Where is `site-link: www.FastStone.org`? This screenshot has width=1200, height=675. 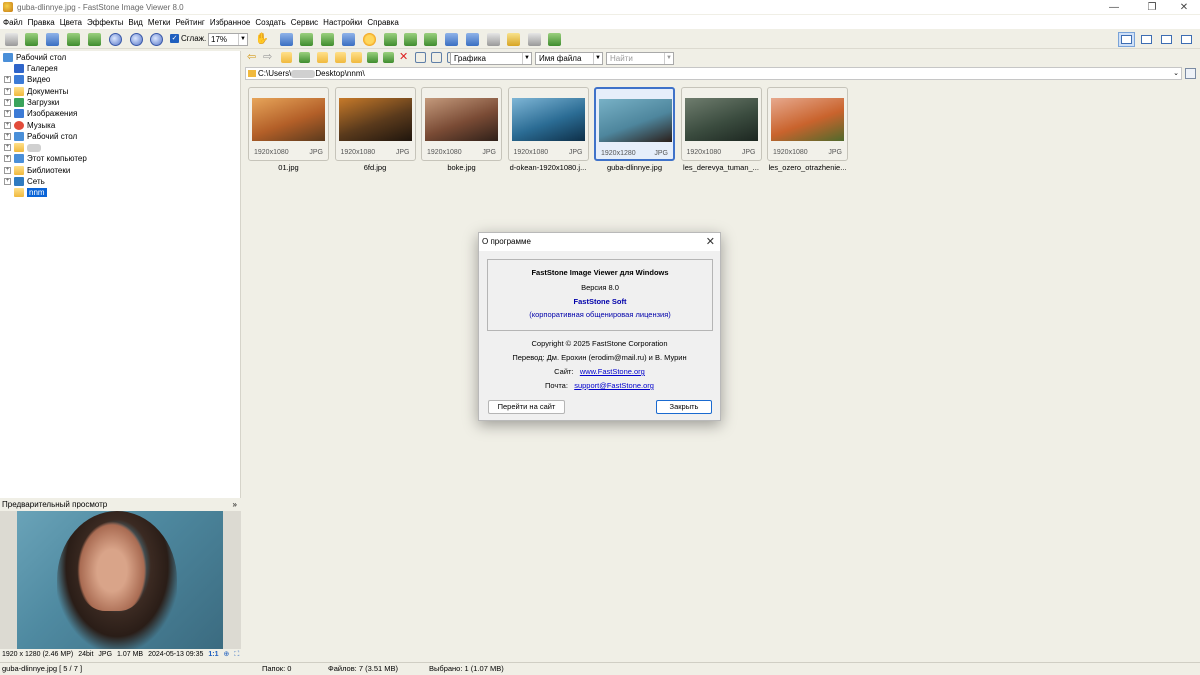 site-link: www.FastStone.org is located at coordinates (612, 371).